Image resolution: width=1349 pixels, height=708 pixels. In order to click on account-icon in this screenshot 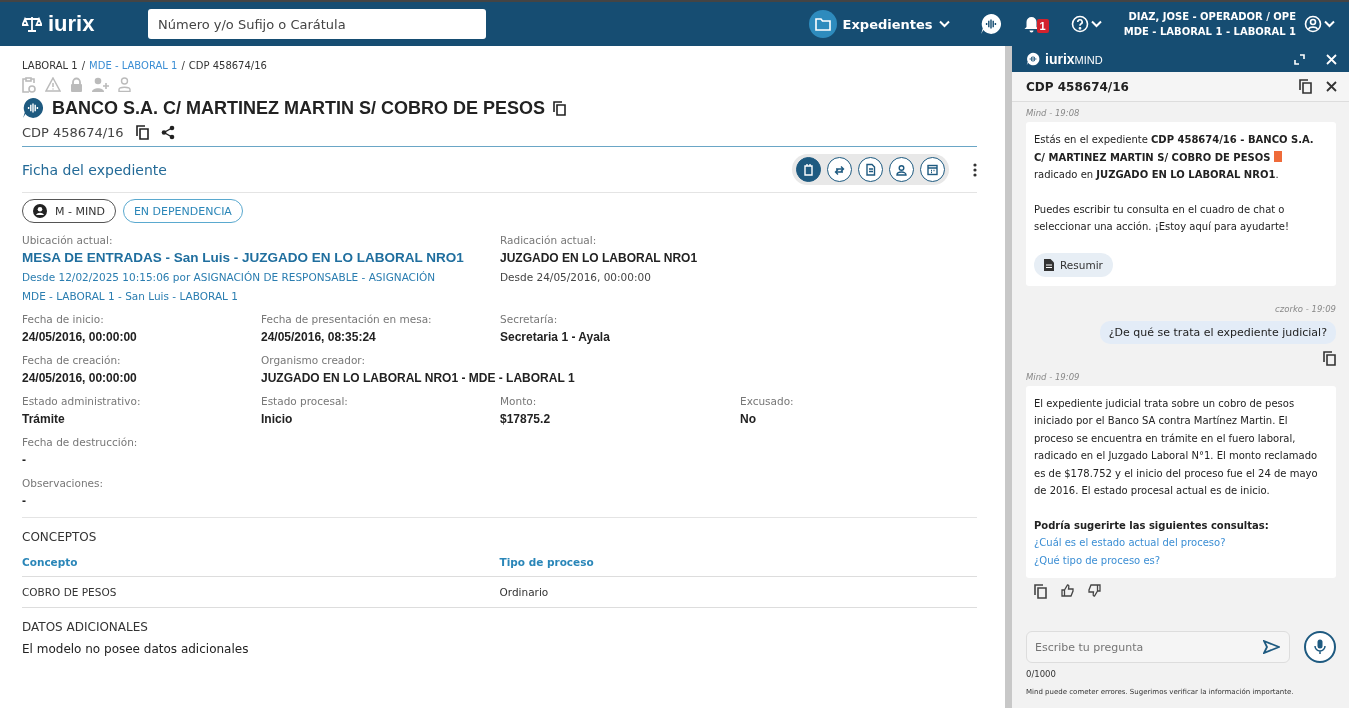, I will do `click(1313, 24)`.